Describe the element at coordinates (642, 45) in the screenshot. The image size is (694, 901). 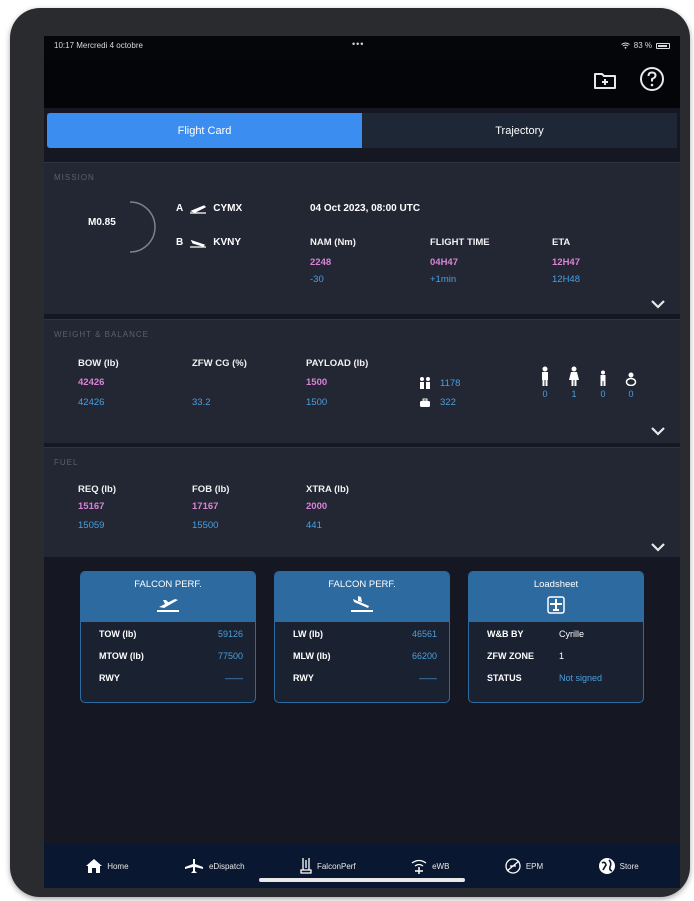
I see `battery-percent: 83 %` at that location.